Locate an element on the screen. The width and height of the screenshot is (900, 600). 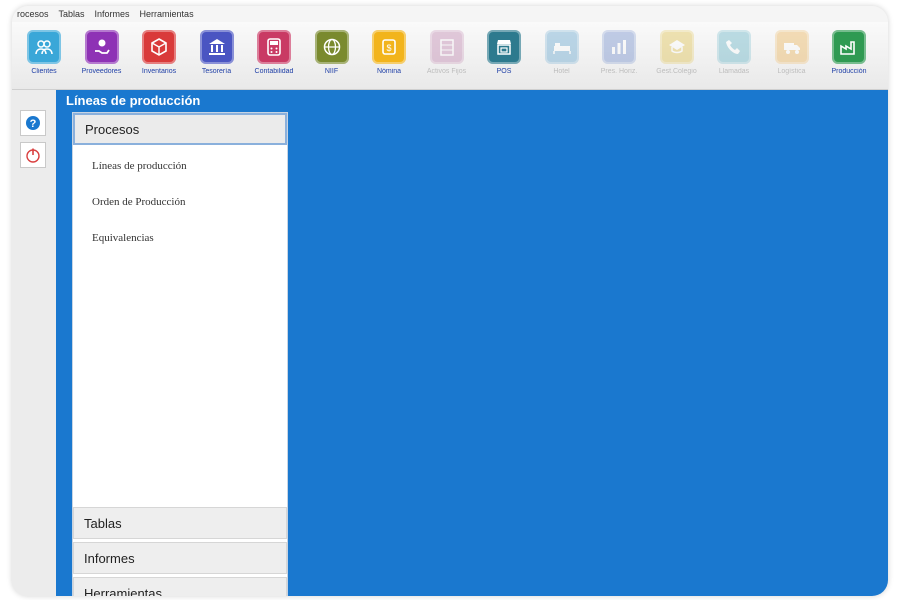
chart-icon is located at coordinates (619, 47).